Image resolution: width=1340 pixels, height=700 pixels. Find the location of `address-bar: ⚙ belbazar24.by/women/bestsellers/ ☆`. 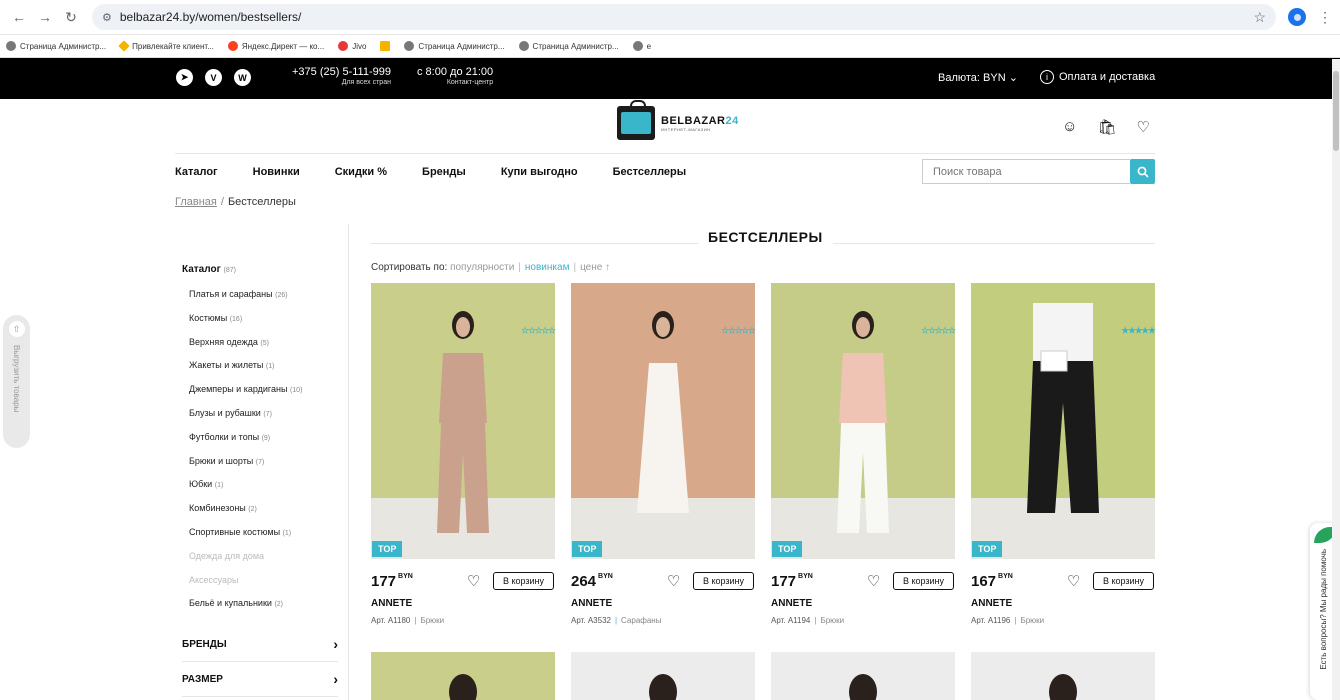

address-bar: ⚙ belbazar24.by/women/bestsellers/ ☆ is located at coordinates (684, 17).